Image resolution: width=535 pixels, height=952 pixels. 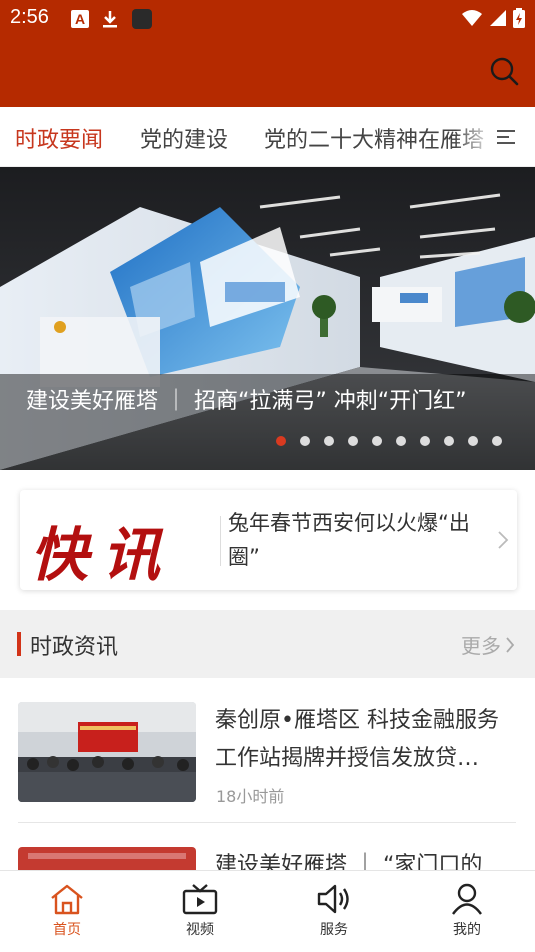 I want to click on status-bar: 2:56 A, so click(x=267, y=18).